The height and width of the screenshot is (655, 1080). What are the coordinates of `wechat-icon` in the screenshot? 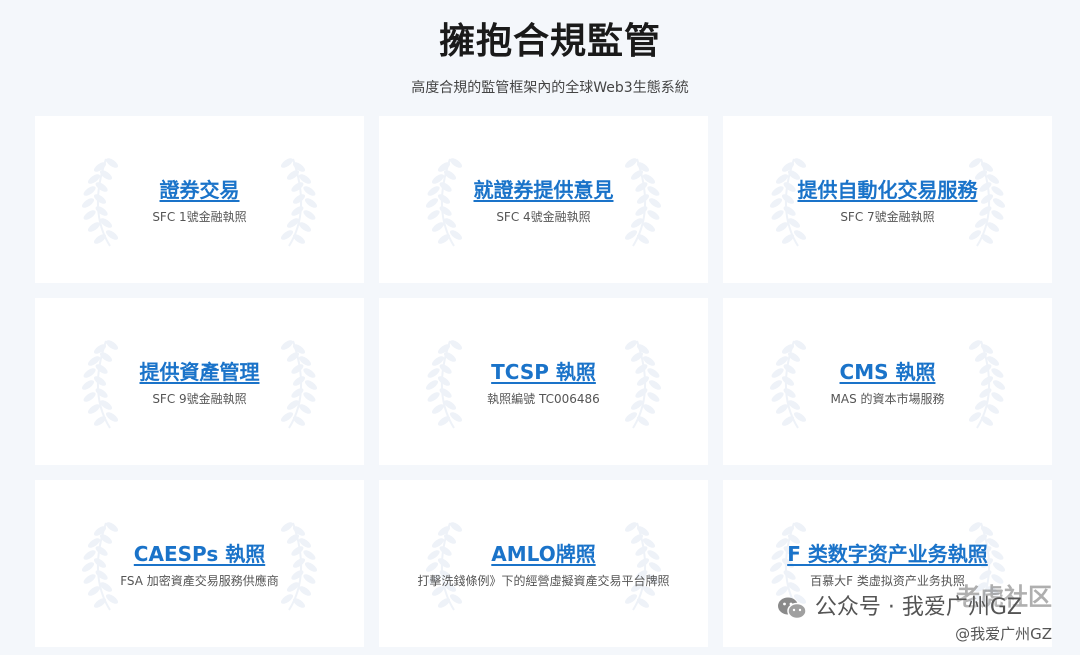 It's located at (792, 608).